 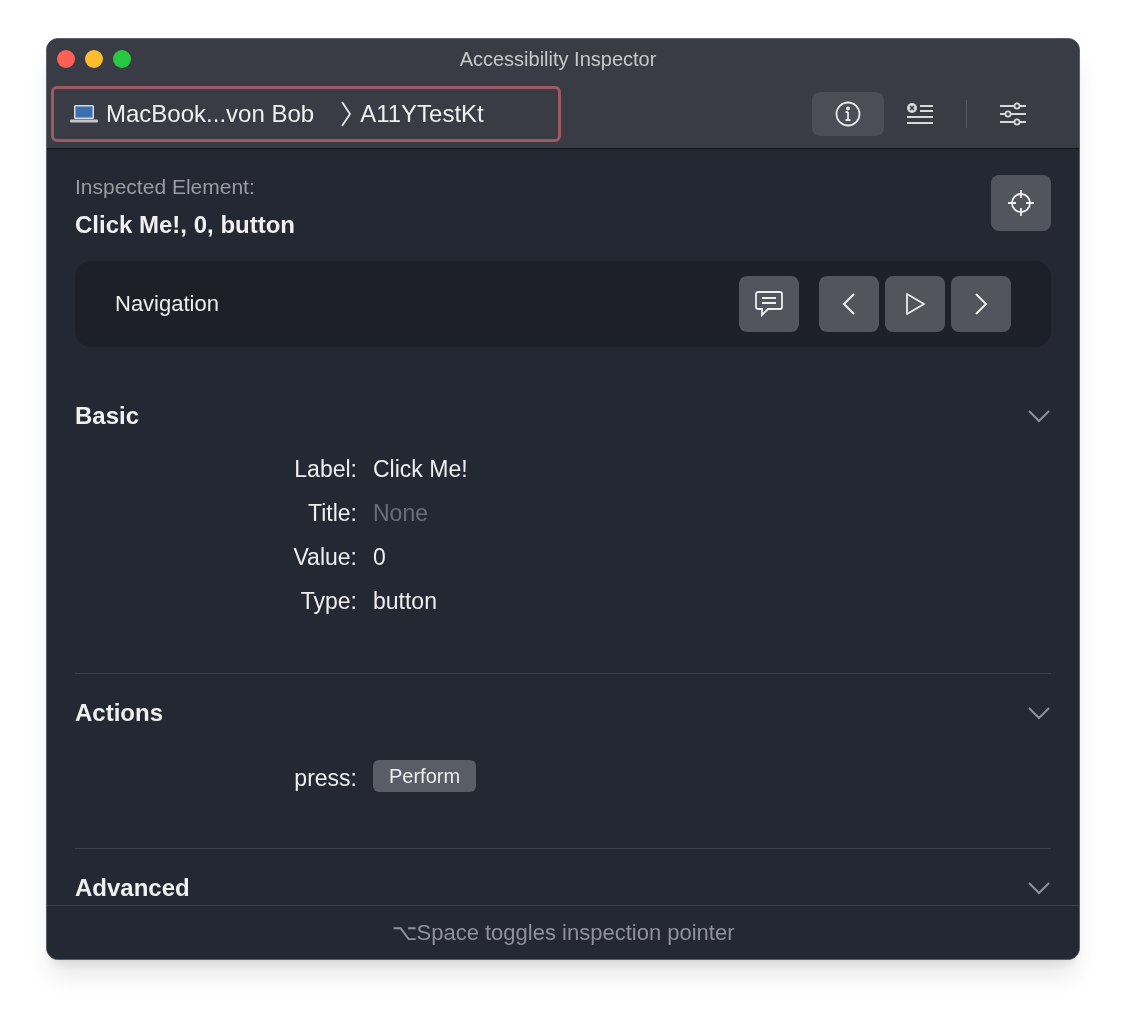 I want to click on play-icon, so click(x=915, y=303).